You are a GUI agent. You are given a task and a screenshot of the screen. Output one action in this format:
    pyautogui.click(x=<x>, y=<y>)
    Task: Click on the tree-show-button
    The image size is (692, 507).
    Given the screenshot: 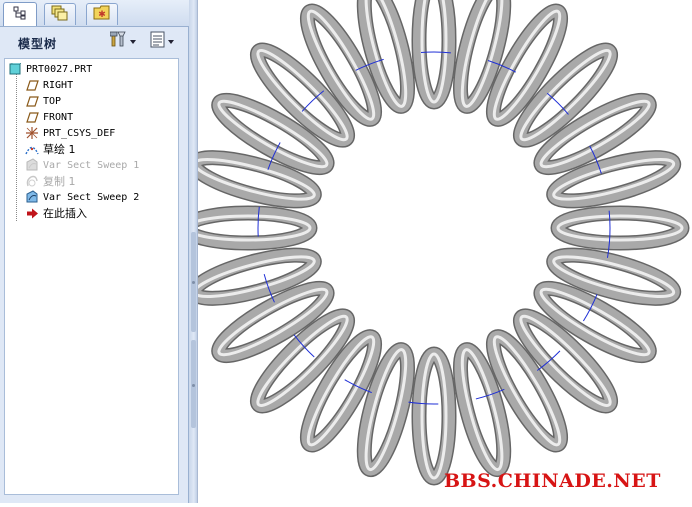 What is the action you would take?
    pyautogui.click(x=162, y=41)
    